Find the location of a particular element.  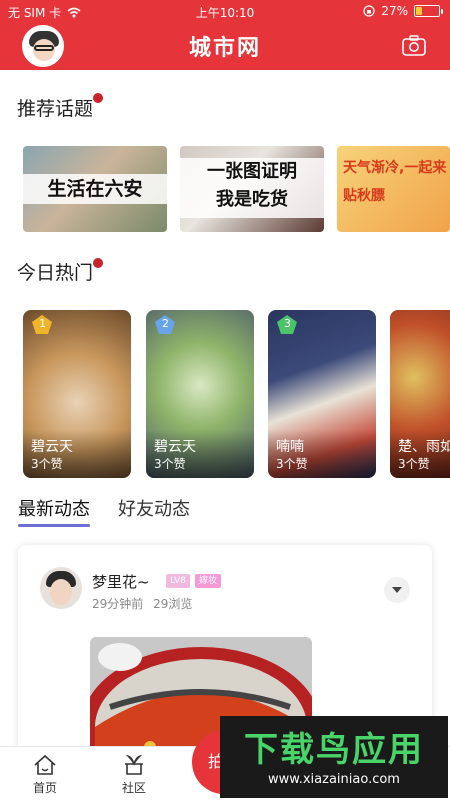

orientation-lock-icon is located at coordinates (369, 11).